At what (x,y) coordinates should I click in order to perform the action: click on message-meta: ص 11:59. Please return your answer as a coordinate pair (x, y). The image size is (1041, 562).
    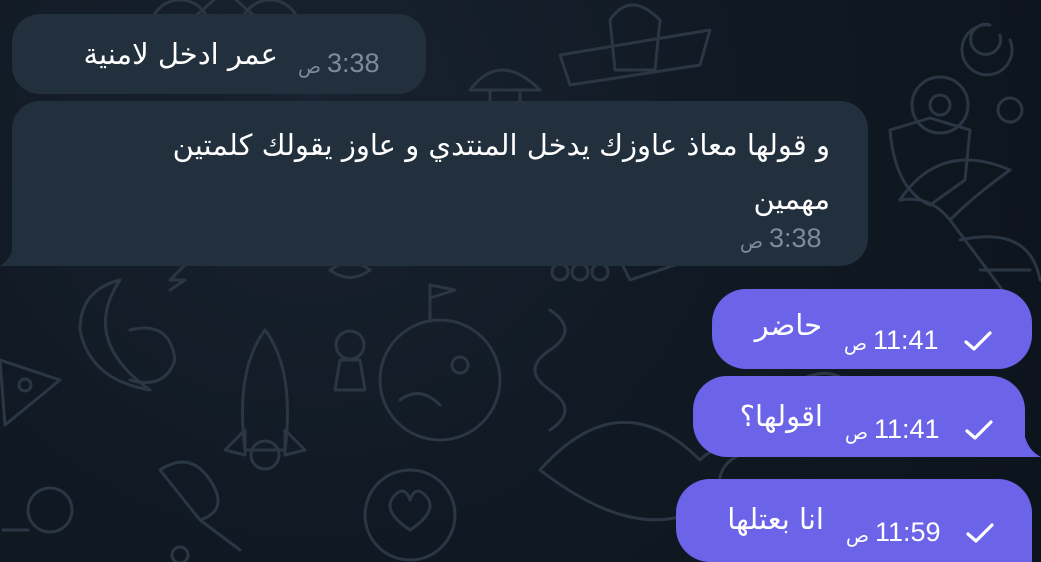
    Looking at the image, I should click on (920, 532).